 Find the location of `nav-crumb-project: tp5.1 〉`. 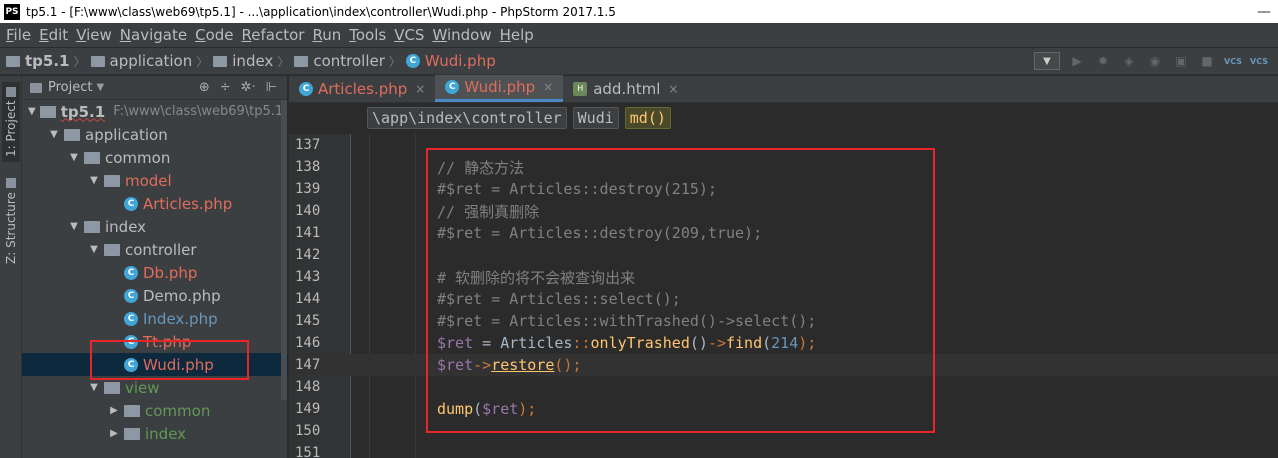

nav-crumb-project: tp5.1 〉 is located at coordinates (48, 61).